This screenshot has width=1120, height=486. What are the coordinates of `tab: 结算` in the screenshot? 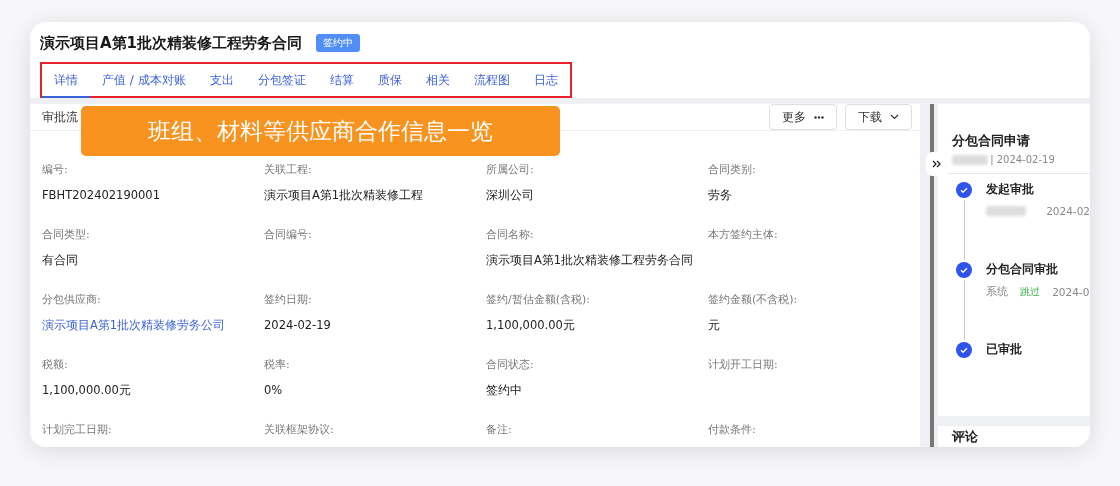 It's located at (341, 81).